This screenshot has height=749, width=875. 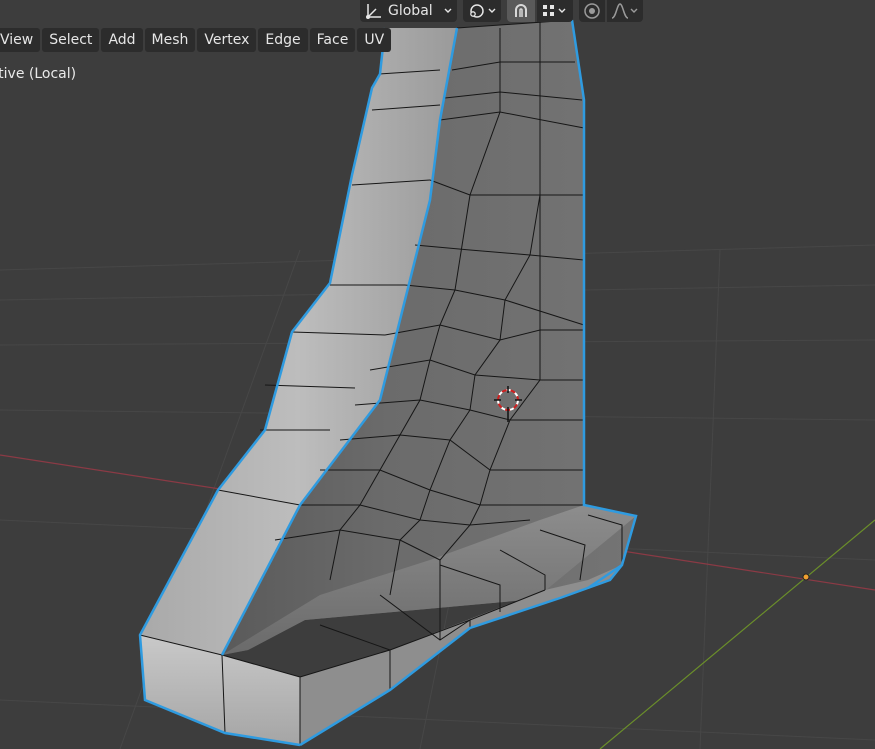 I want to click on snap-target-dropdown, so click(x=555, y=11).